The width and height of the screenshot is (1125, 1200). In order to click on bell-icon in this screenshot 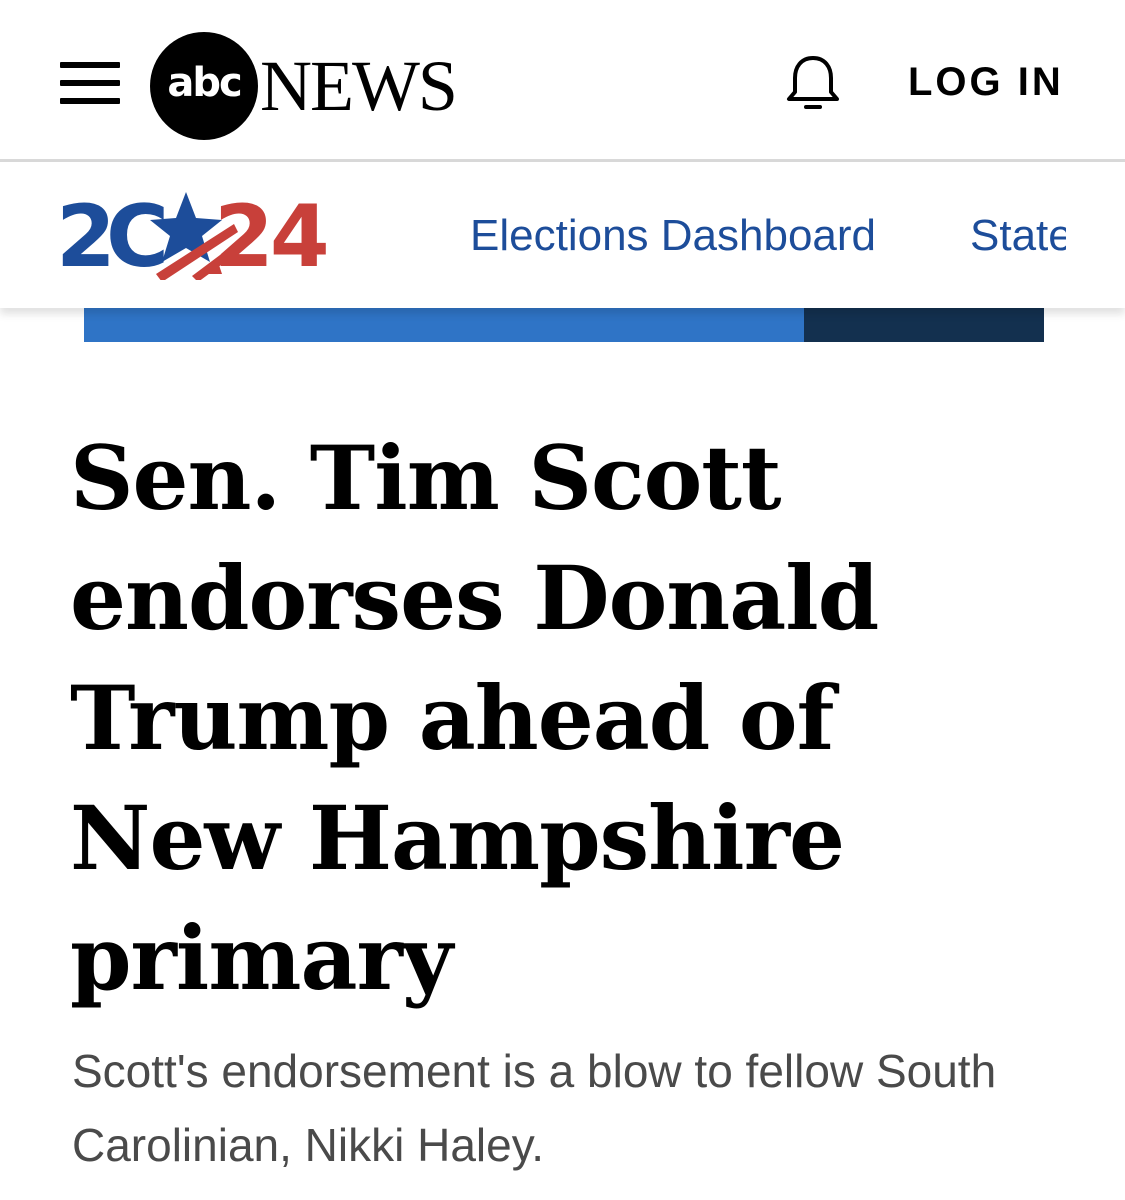, I will do `click(813, 82)`.